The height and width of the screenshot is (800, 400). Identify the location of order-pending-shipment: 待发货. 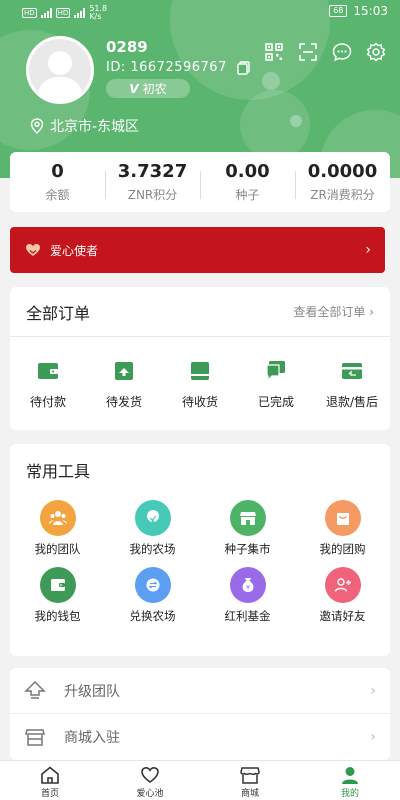
(124, 384).